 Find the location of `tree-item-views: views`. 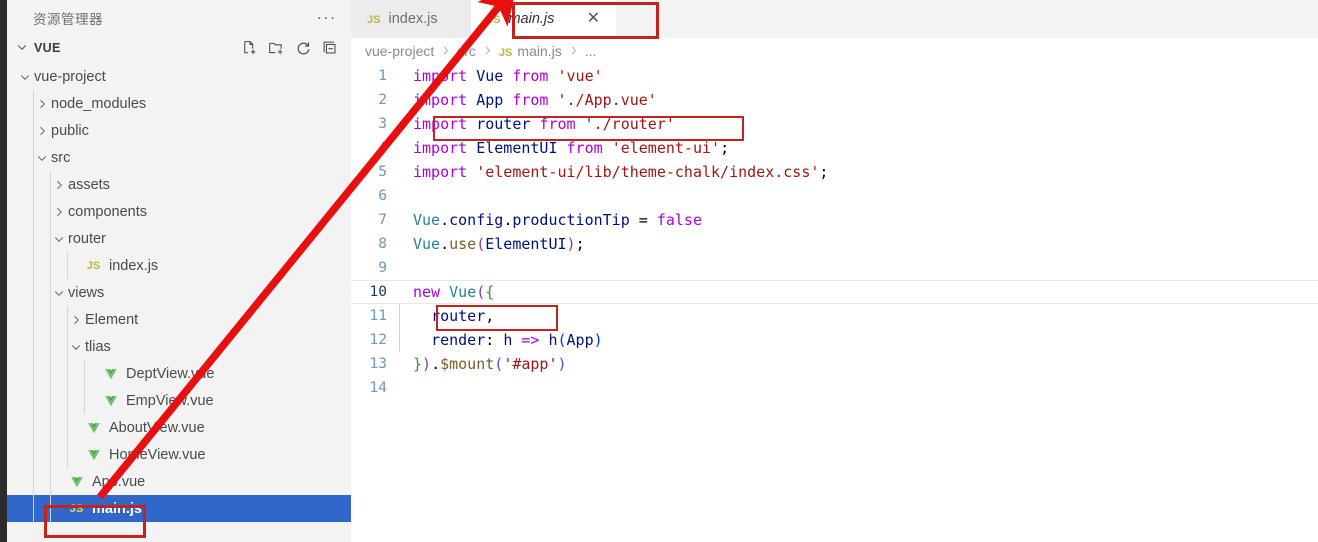

tree-item-views: views is located at coordinates (179, 292).